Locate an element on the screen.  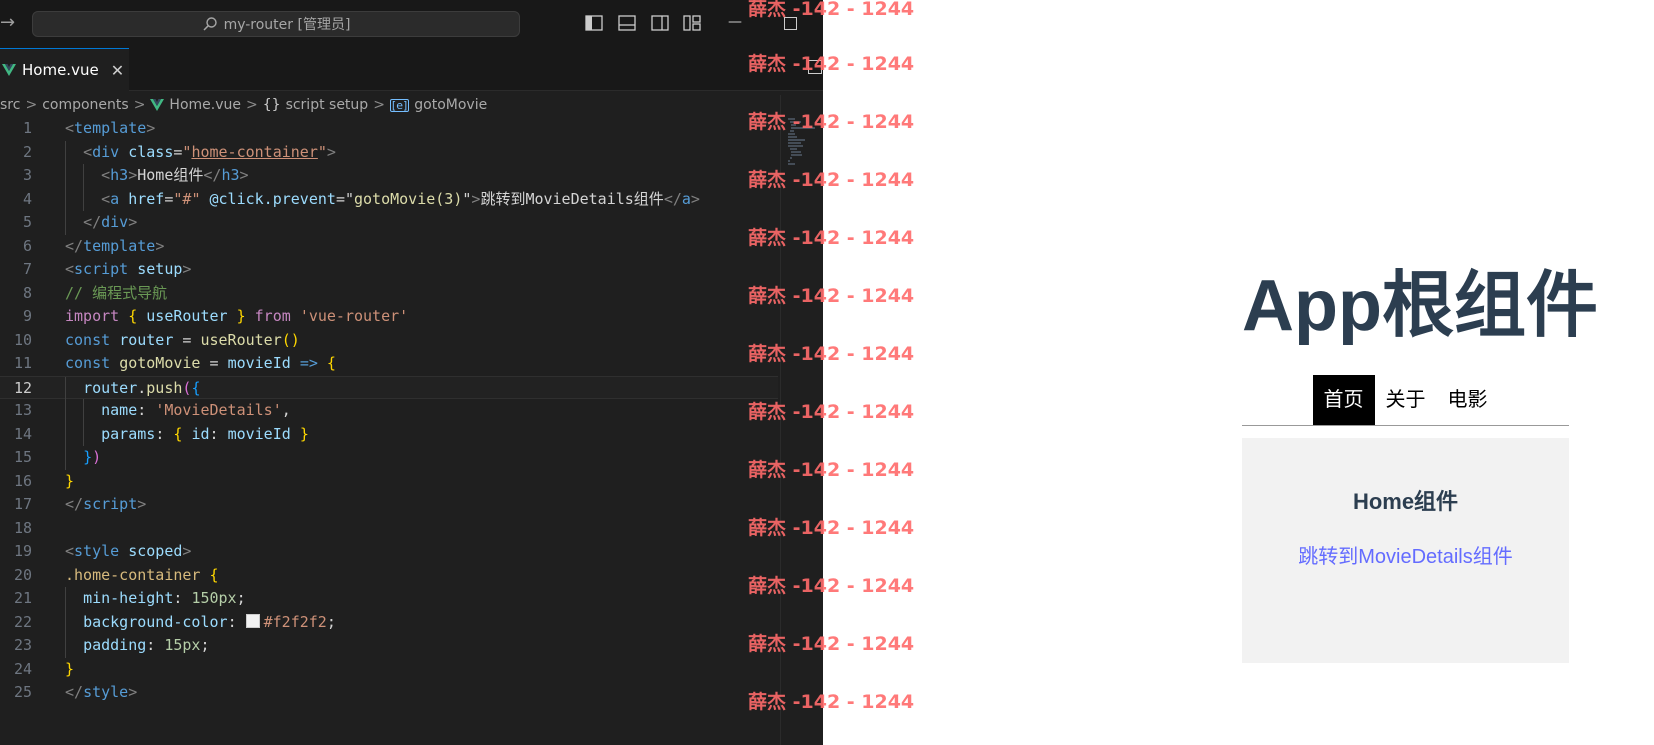
tab-home-vue: Home.vue ✕ is located at coordinates (64, 69).